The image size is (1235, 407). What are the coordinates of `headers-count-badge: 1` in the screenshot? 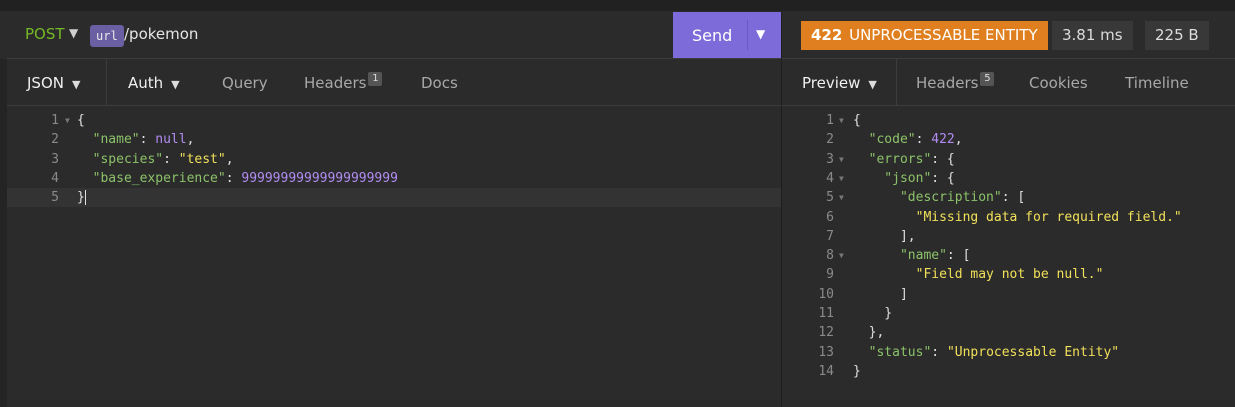 It's located at (375, 79).